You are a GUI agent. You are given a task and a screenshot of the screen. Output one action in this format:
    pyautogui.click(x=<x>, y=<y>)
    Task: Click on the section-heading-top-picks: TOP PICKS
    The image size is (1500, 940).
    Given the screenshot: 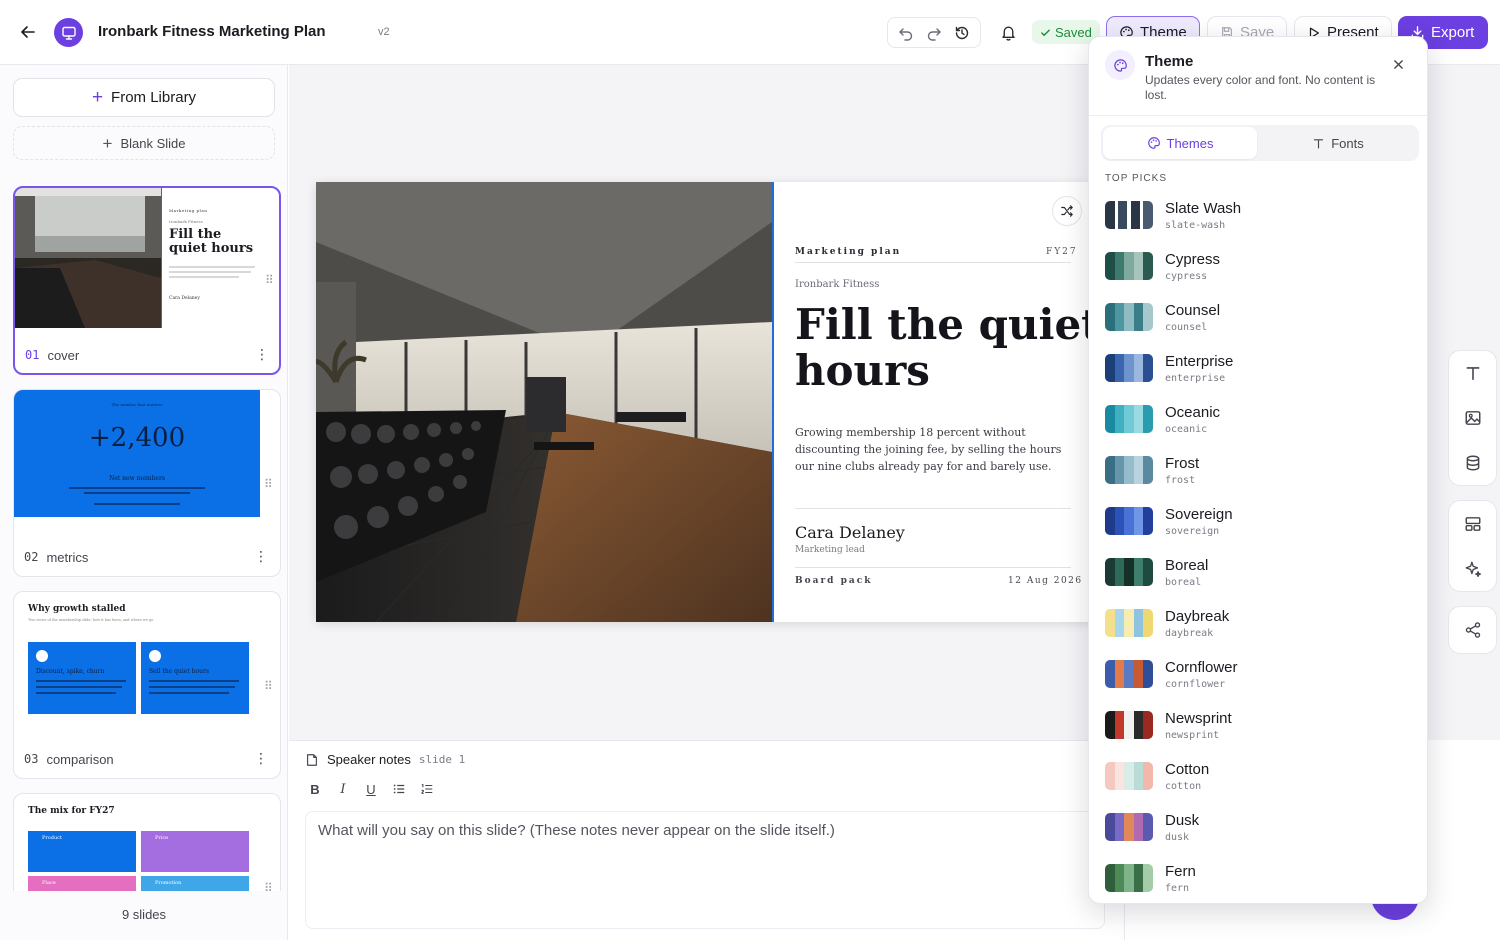 What is the action you would take?
    pyautogui.click(x=1136, y=178)
    